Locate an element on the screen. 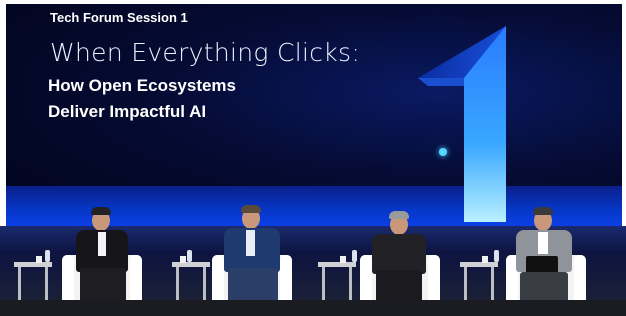 Image resolution: width=626 pixels, height=316 pixels. glow-dot is located at coordinates (443, 152).